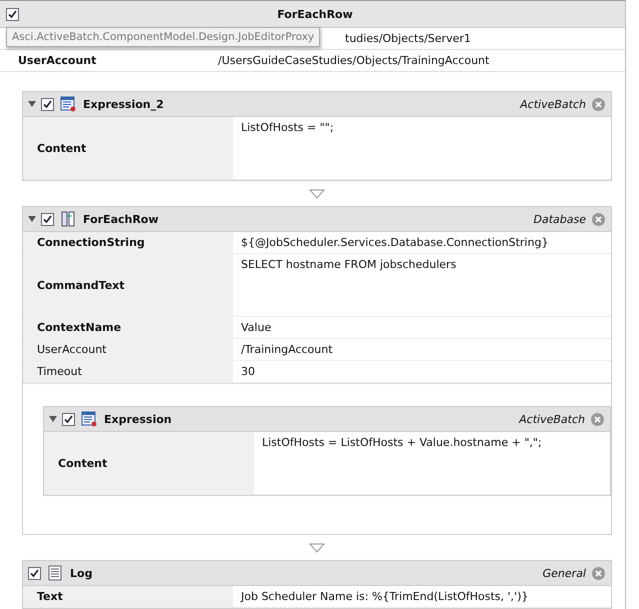 The width and height of the screenshot is (639, 609). Describe the element at coordinates (68, 219) in the screenshot. I see `loop-icon` at that location.